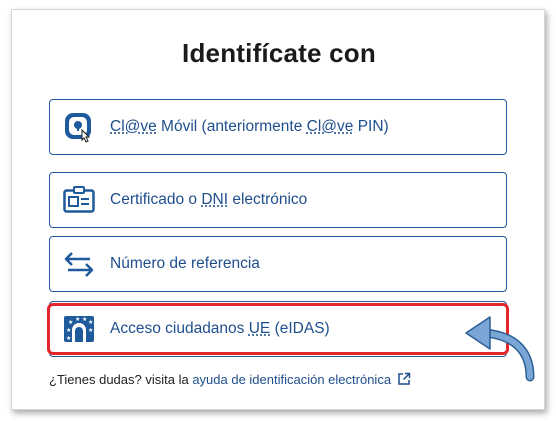  What do you see at coordinates (133, 126) in the screenshot?
I see `clave-abbr: Cl@ve` at bounding box center [133, 126].